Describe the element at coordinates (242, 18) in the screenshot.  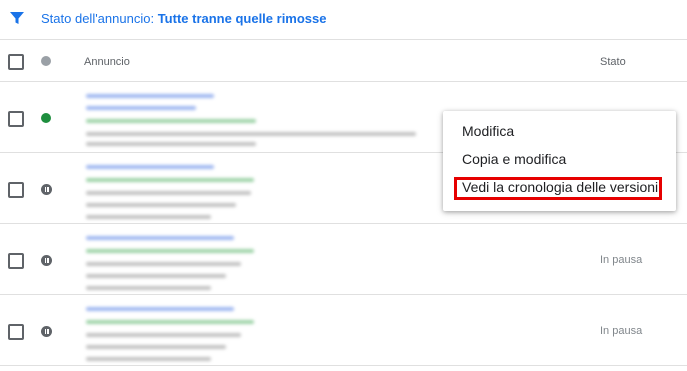
I see `filter-value: Tutte tranne quelle rimosse` at that location.